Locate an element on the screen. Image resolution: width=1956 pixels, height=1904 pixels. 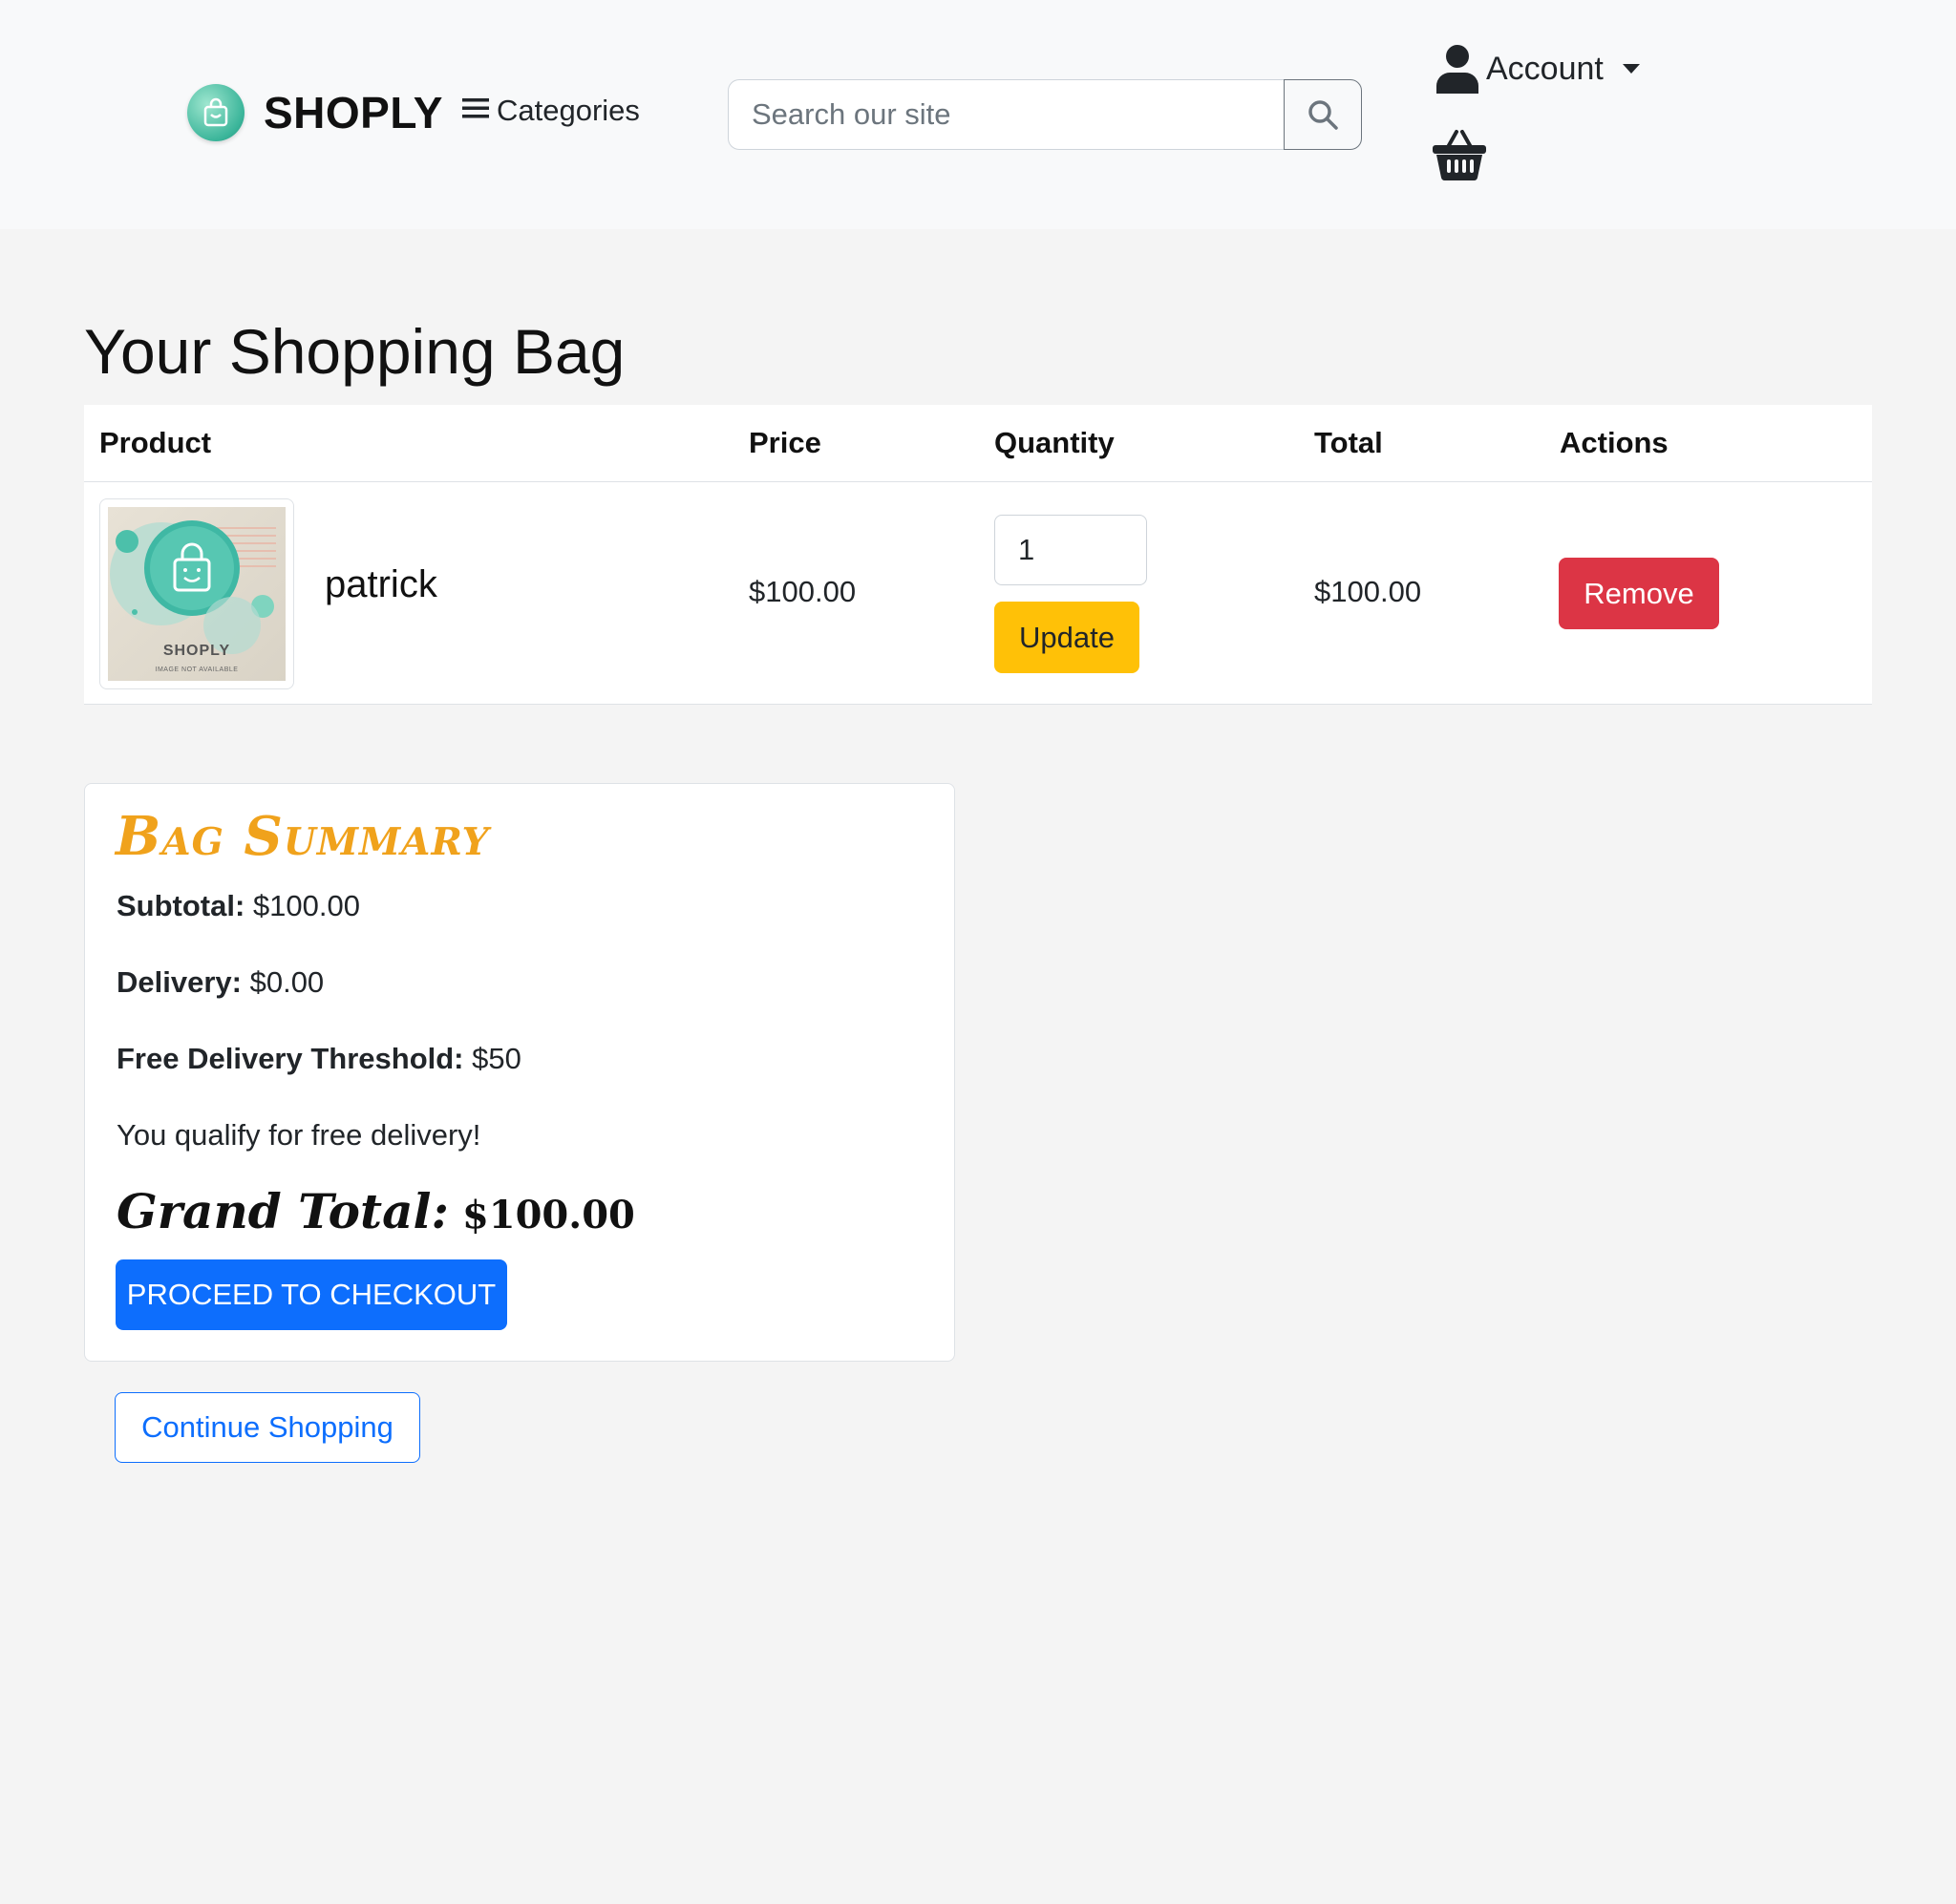
categories-label: Categories is located at coordinates (569, 110).